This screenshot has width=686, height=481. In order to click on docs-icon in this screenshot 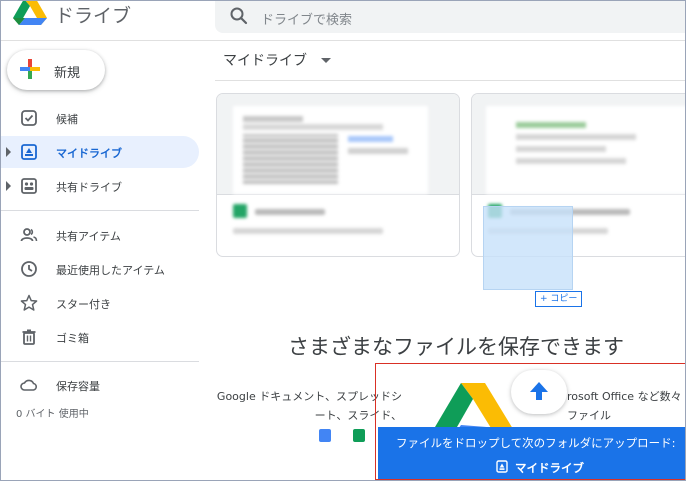, I will do `click(325, 435)`.